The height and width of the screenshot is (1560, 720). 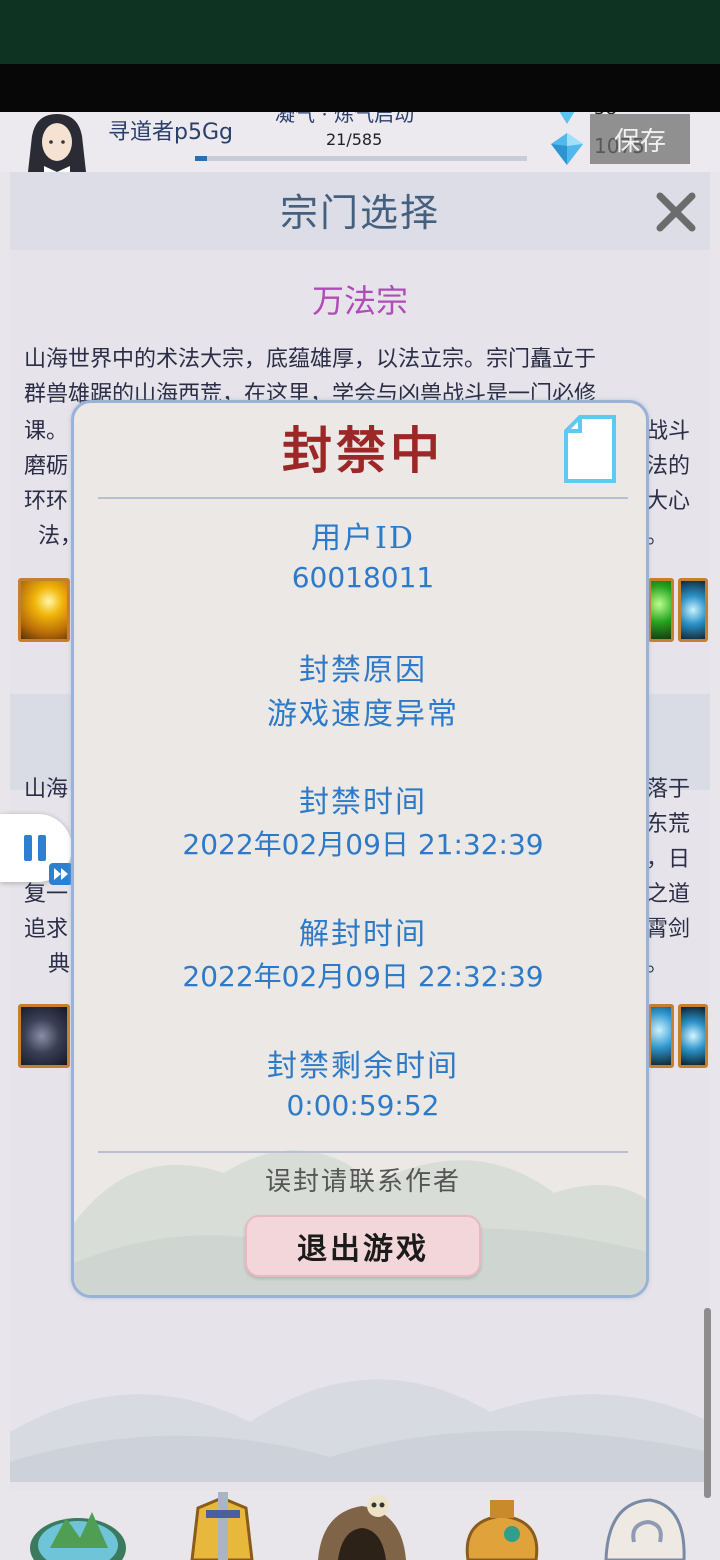 I want to click on contact-author-text: 误封请联系作者, so click(x=362, y=1182).